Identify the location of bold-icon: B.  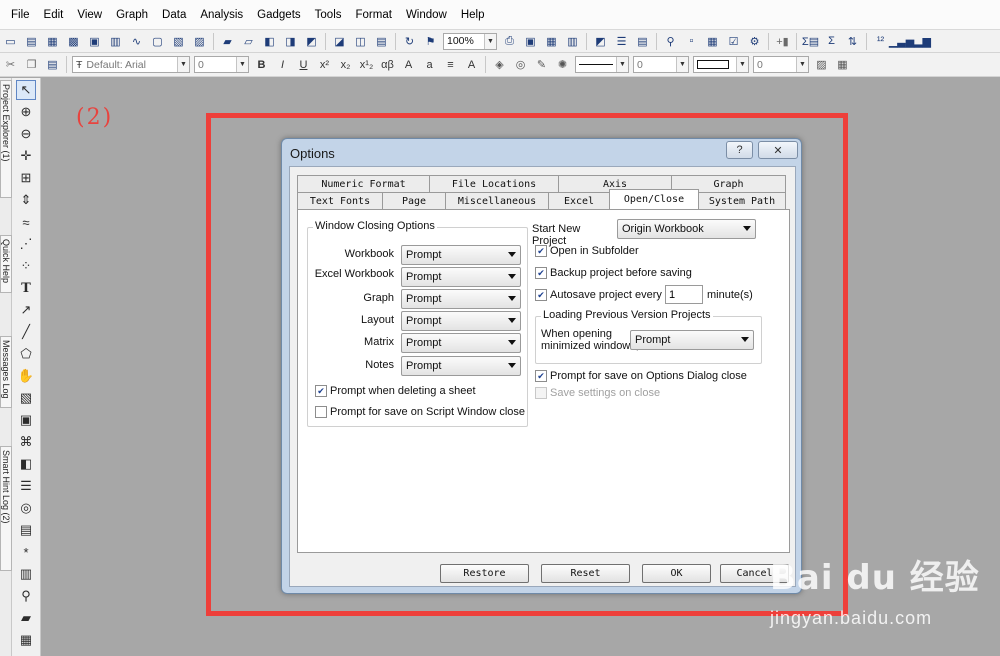
(261, 64).